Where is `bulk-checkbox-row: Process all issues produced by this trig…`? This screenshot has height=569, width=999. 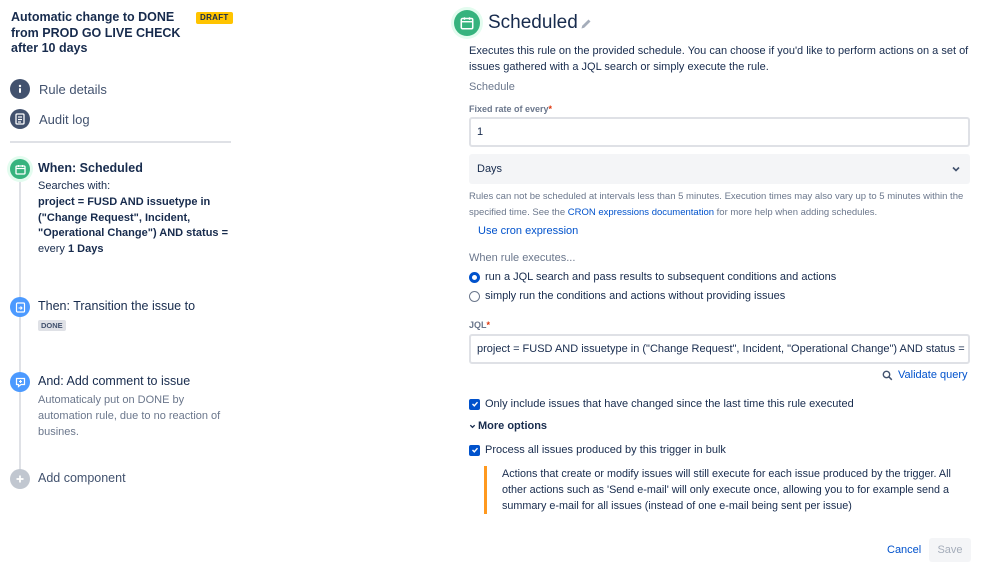
bulk-checkbox-row: Process all issues produced by this trig… is located at coordinates (597, 450).